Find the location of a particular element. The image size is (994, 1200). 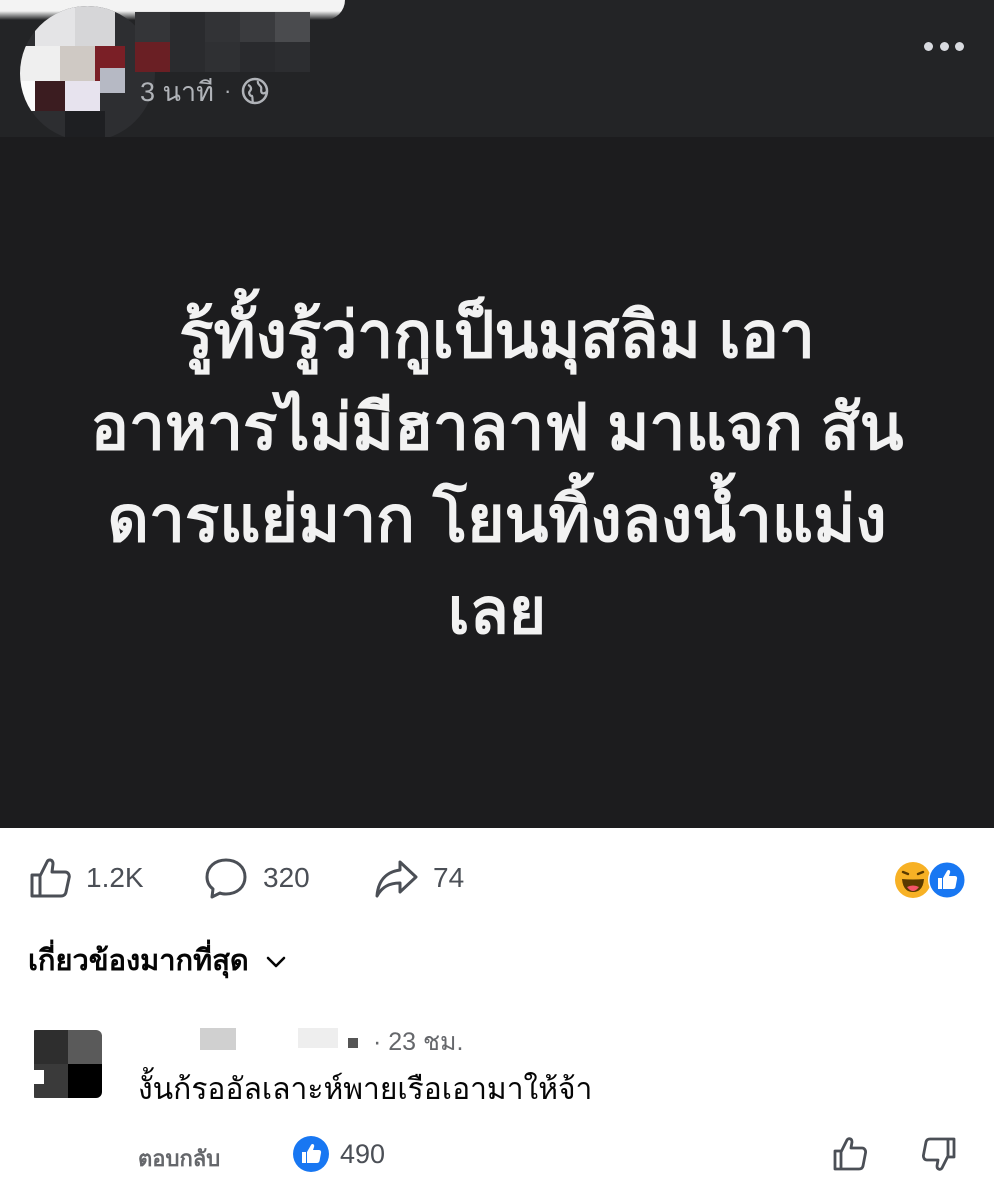

commenter-avatar is located at coordinates (66, 1064).